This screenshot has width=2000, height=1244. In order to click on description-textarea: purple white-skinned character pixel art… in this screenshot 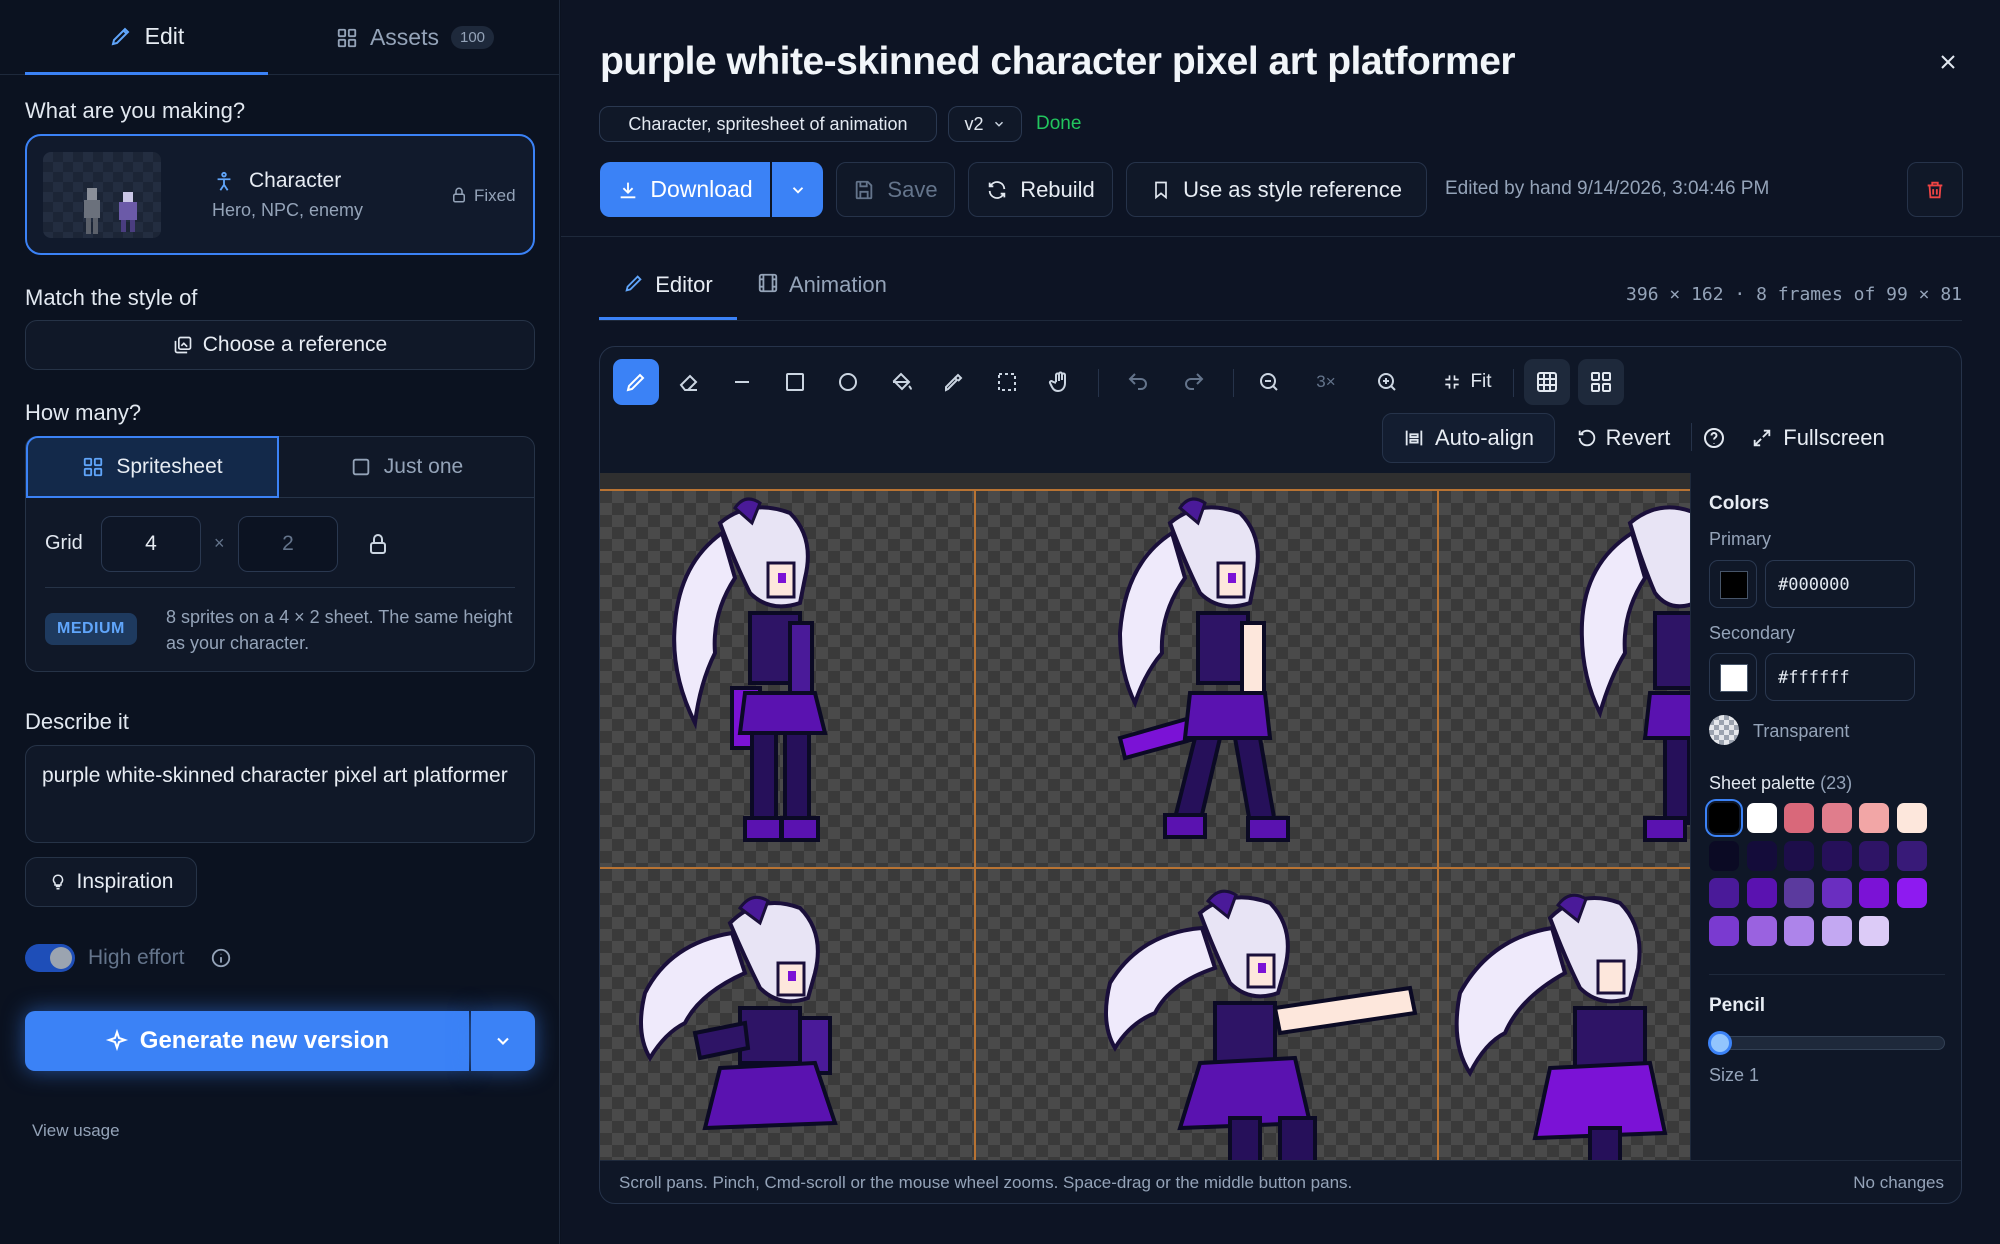, I will do `click(280, 794)`.